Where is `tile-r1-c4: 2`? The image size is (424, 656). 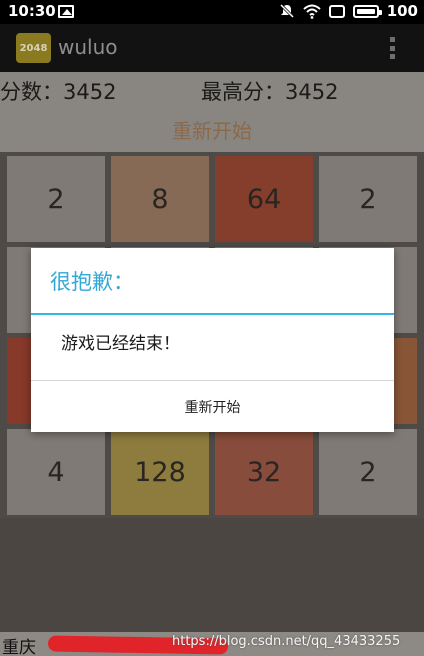 tile-r1-c4: 2 is located at coordinates (368, 199).